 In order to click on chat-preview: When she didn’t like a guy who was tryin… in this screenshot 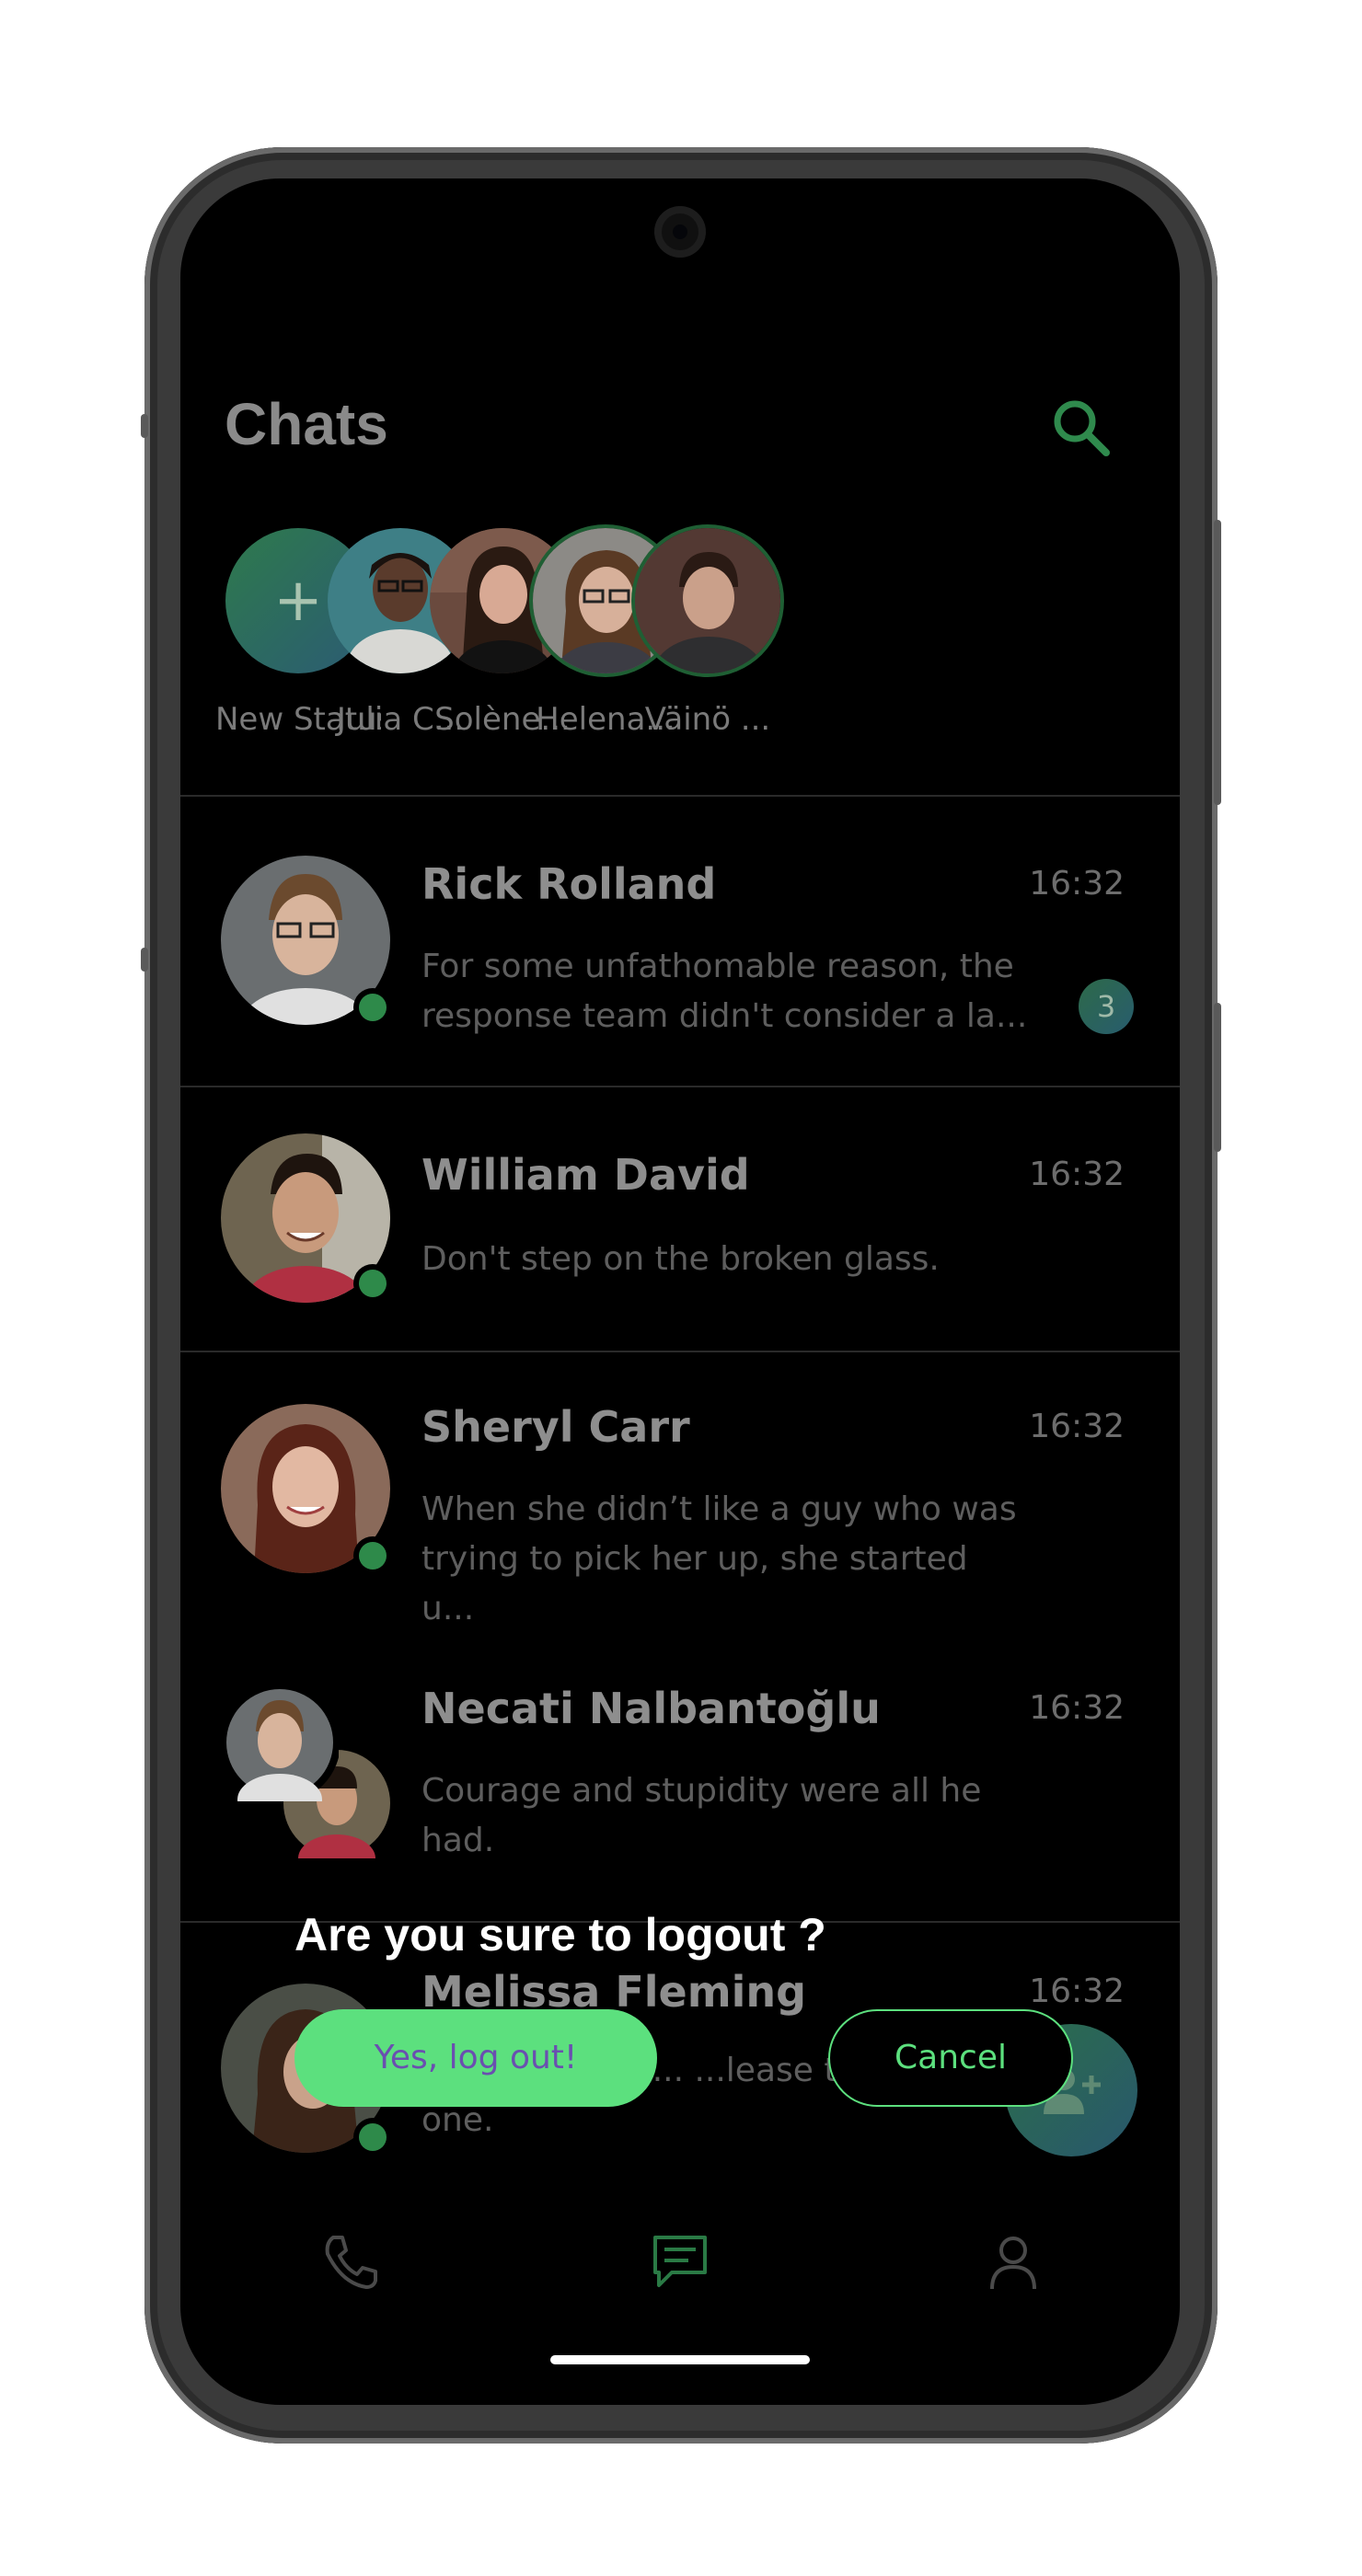, I will do `click(719, 1558)`.